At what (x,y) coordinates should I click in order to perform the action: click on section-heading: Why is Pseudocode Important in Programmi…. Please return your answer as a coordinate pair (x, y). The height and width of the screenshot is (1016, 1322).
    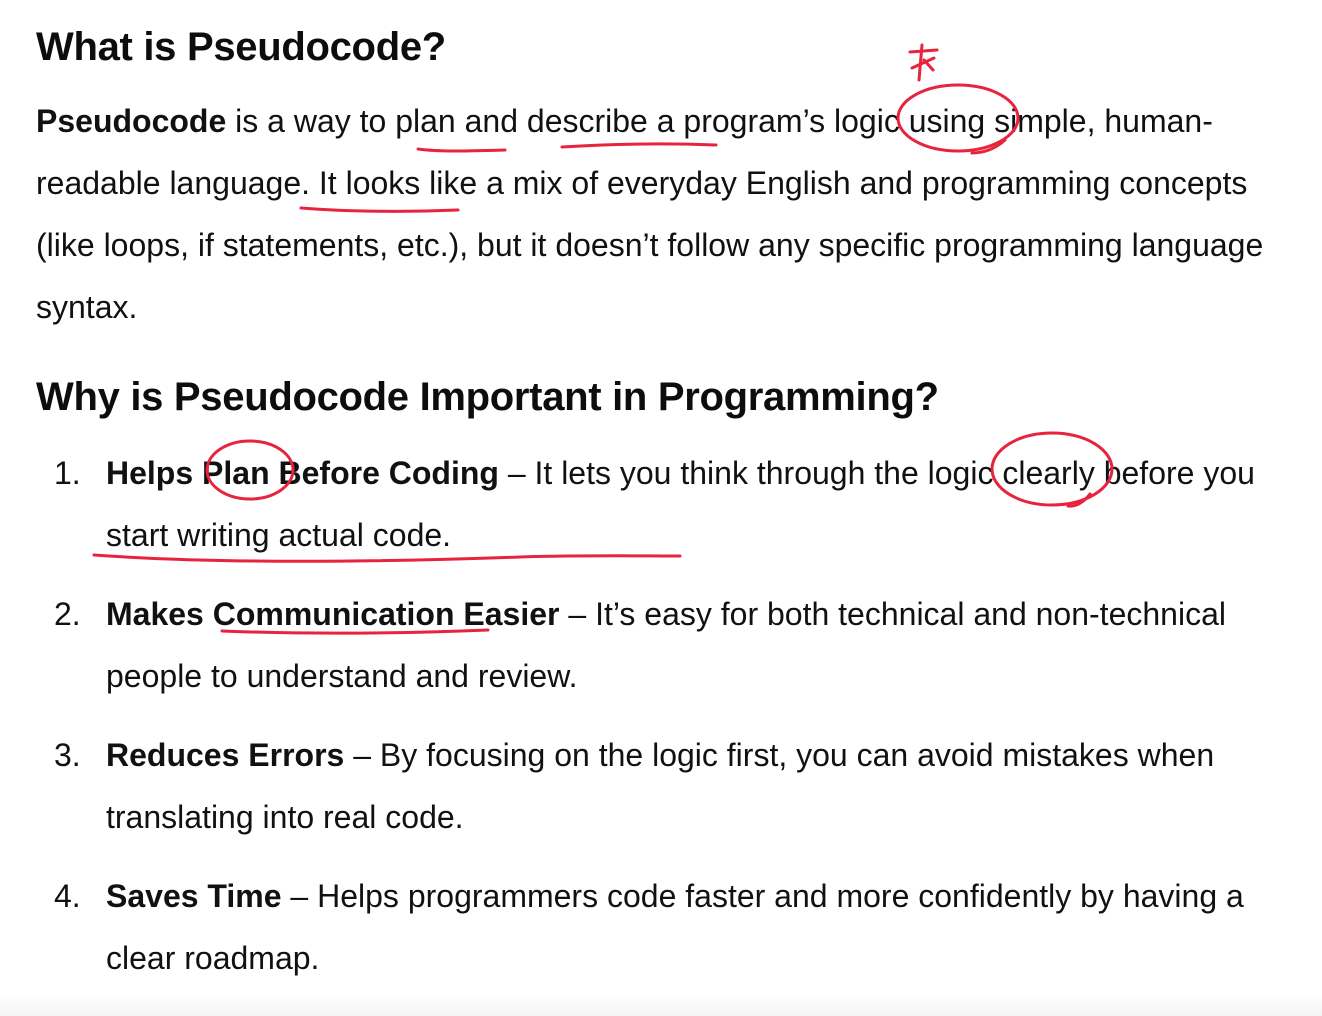
    Looking at the image, I should click on (487, 397).